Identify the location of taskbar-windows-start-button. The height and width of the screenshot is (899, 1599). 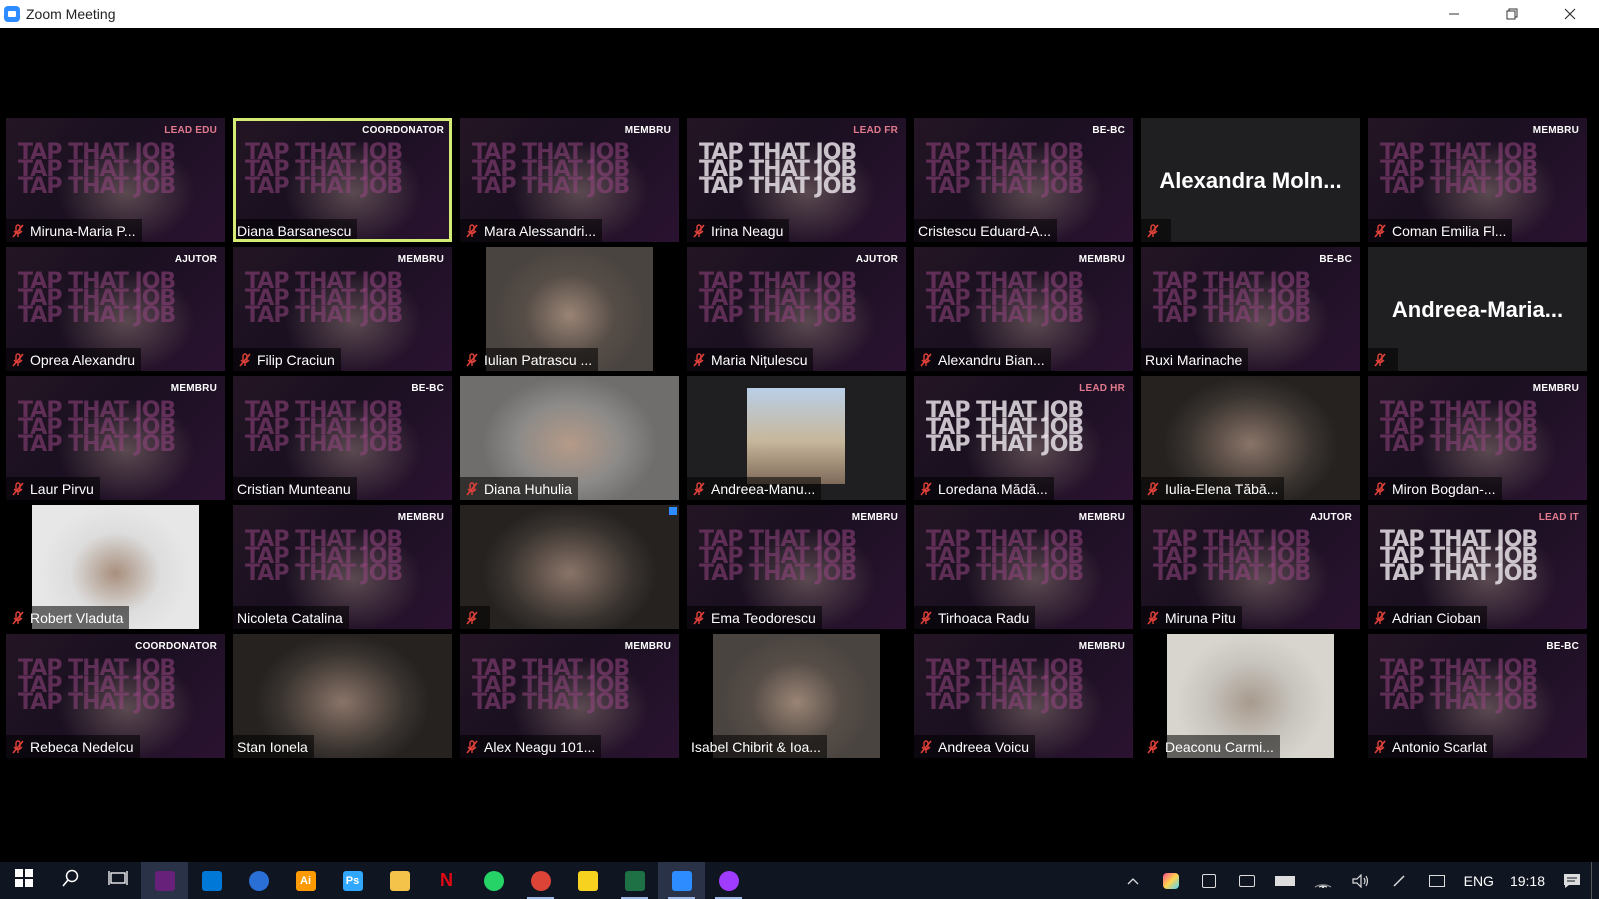
(23, 880).